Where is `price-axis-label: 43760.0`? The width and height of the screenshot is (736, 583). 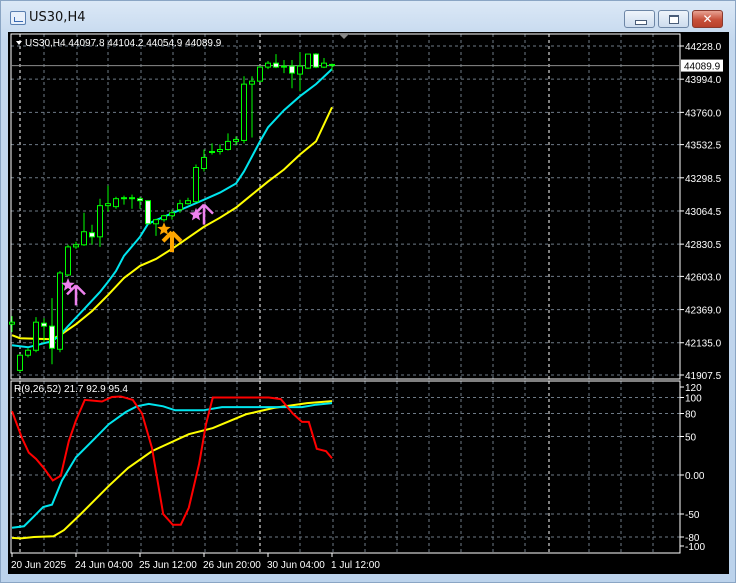
price-axis-label: 43760.0 is located at coordinates (703, 113).